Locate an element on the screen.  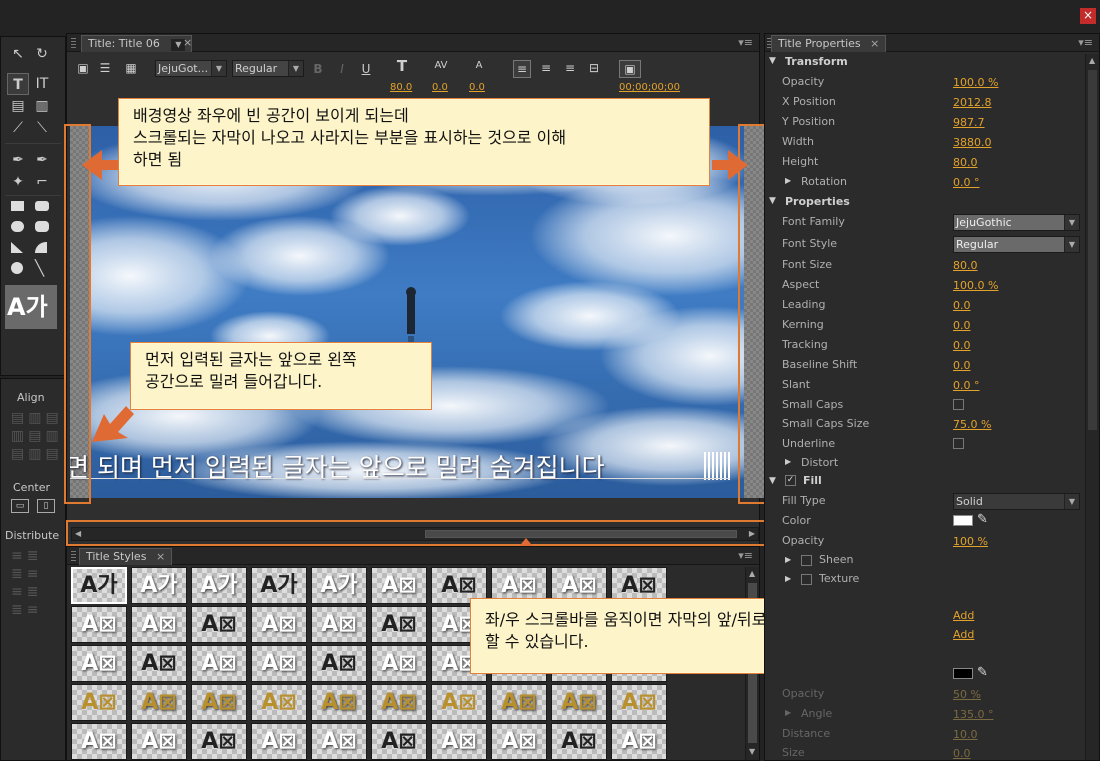
y-position-value: 987.7 is located at coordinates (969, 122).